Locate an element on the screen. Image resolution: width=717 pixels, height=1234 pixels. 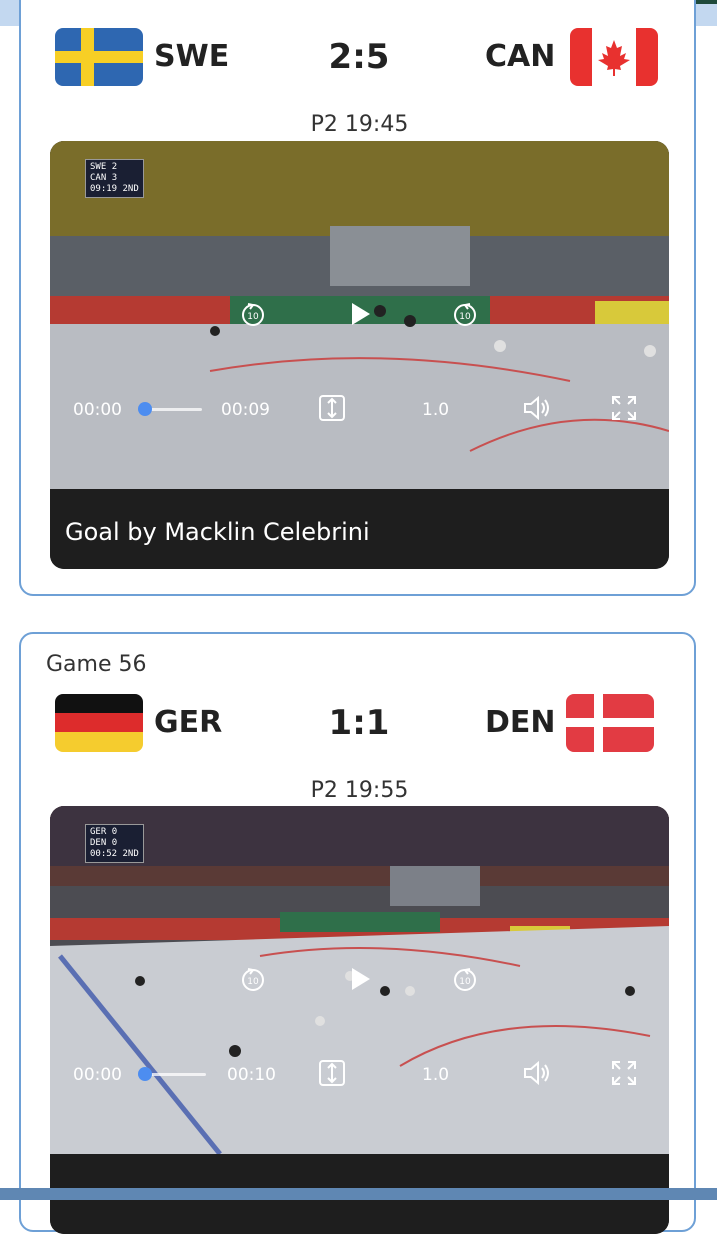
broadcast-score-overlay: GER 0 DEN 0 00:52 2ND is located at coordinates (114, 843).